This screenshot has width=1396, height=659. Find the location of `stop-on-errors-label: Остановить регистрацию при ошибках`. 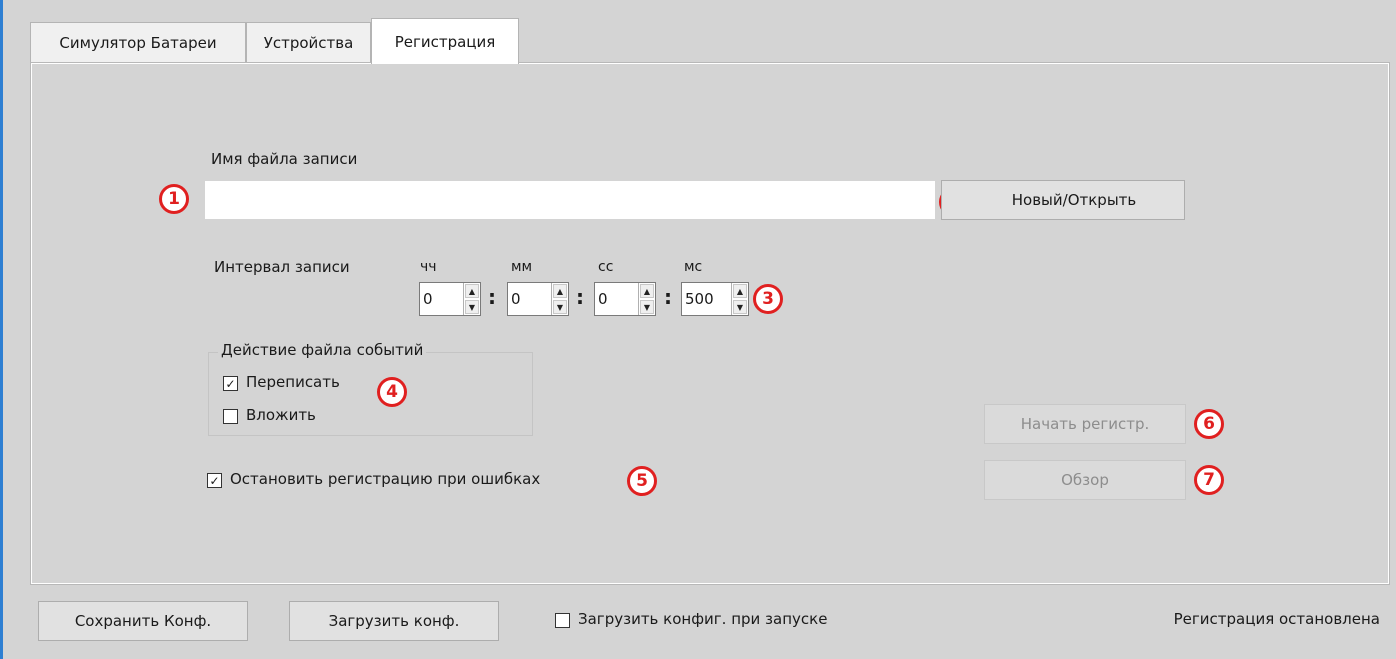

stop-on-errors-label: Остановить регистрацию при ошибках is located at coordinates (385, 479).